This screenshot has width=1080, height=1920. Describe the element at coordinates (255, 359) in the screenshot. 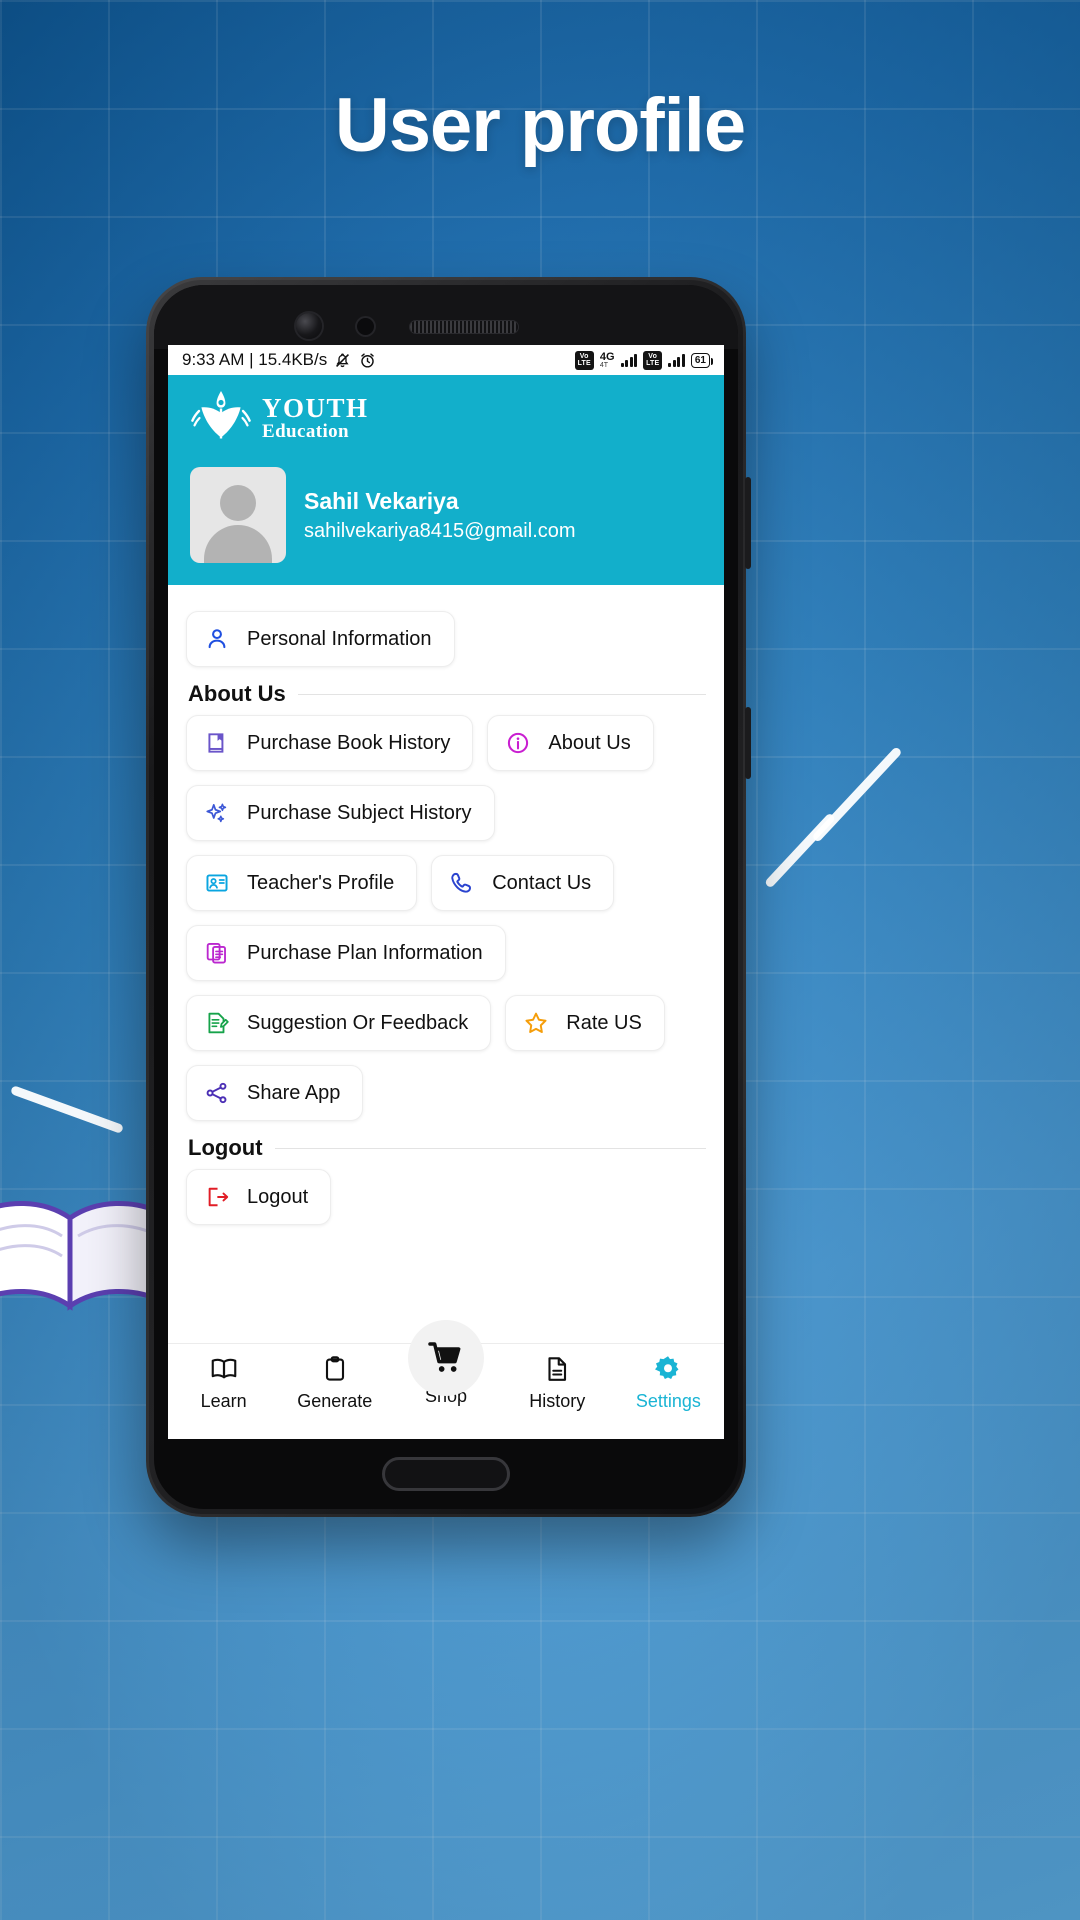

I see `status-time-and-speed: 9:33 AM | 15.4KB/s` at that location.